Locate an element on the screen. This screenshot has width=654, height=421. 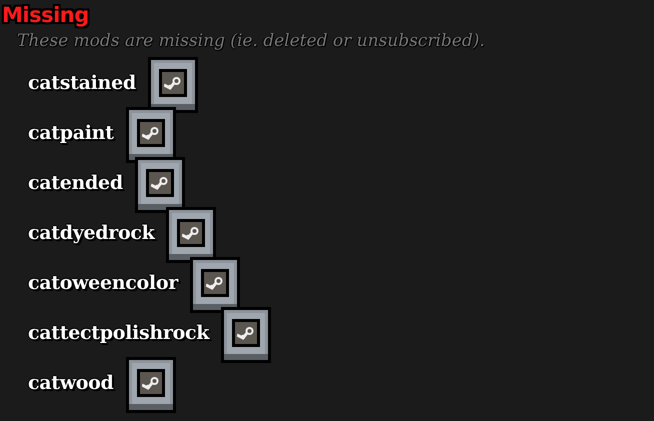
section-title: Missing is located at coordinates (45, 15).